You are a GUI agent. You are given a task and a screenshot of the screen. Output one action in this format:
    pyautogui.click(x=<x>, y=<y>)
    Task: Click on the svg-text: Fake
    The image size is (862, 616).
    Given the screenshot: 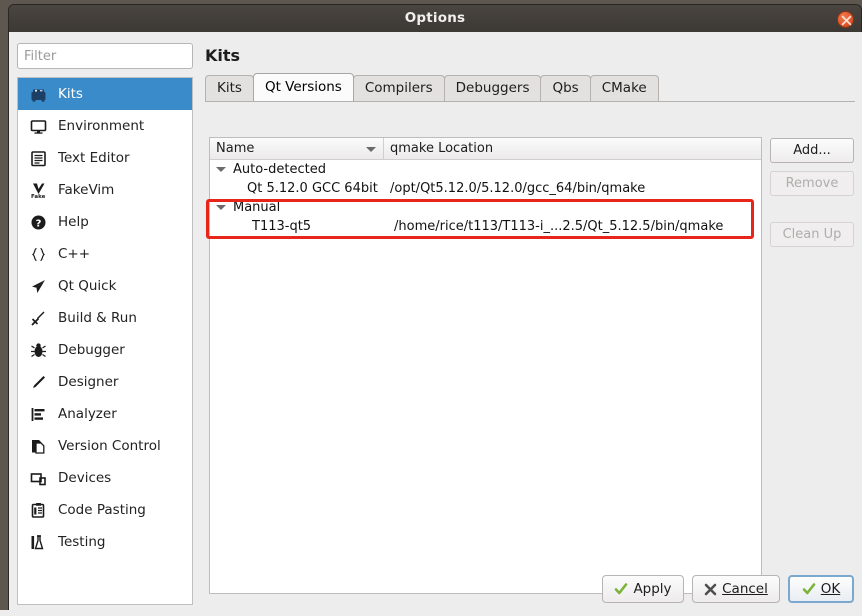 What is the action you would take?
    pyautogui.click(x=38, y=196)
    